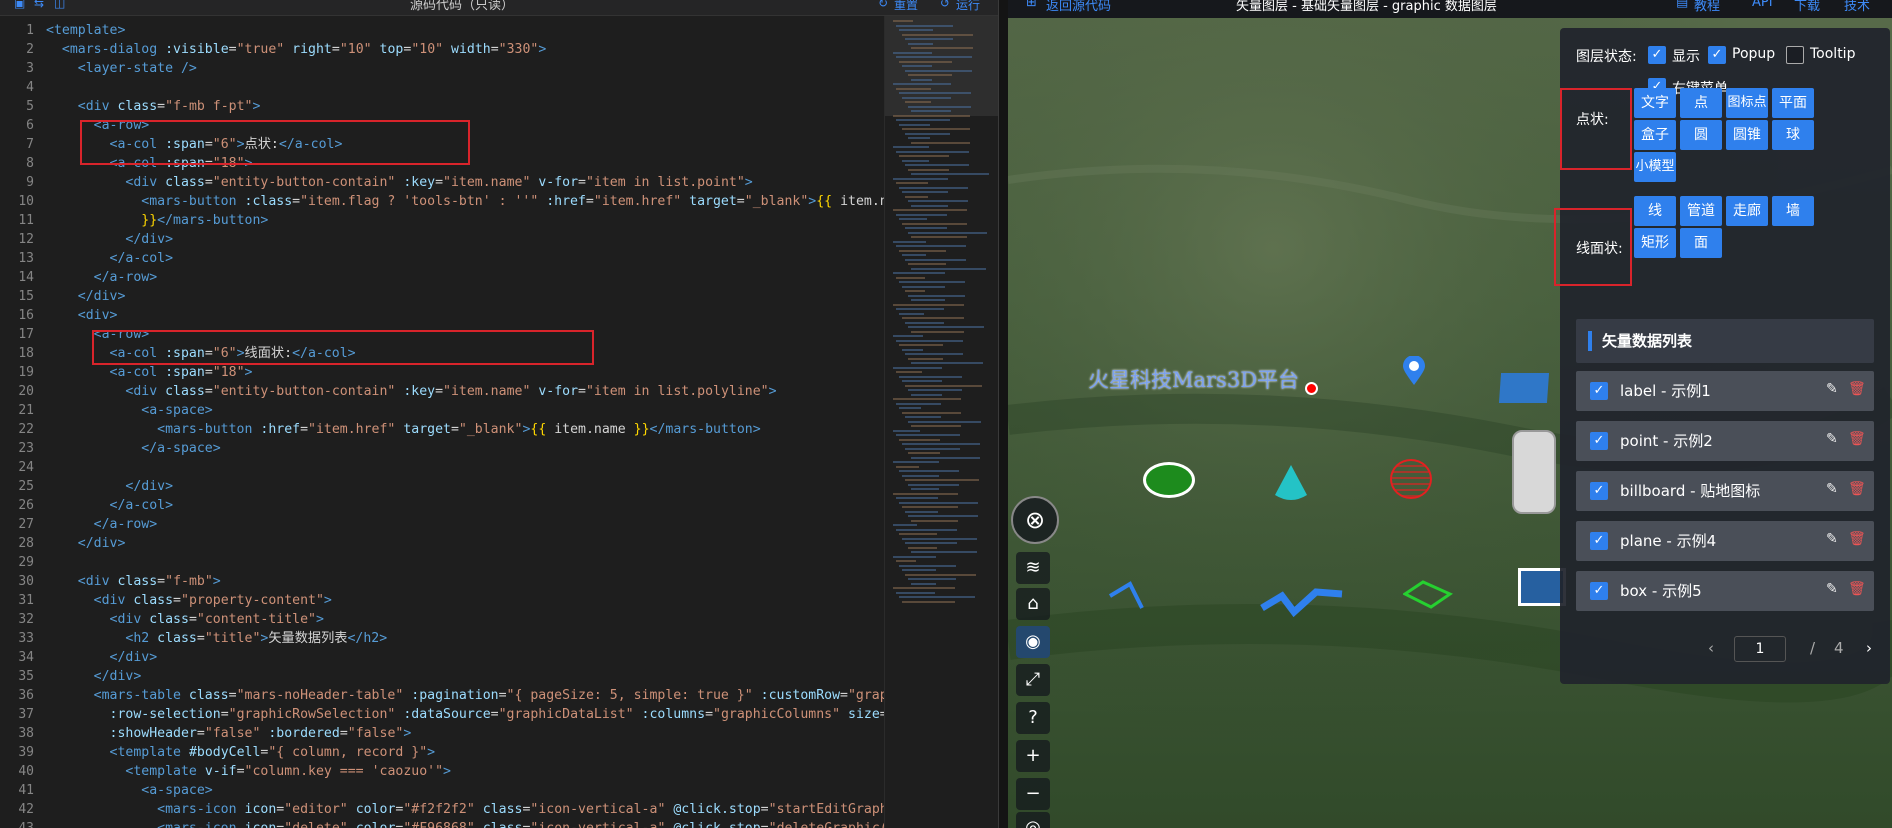 The height and width of the screenshot is (828, 1892). I want to click on split-icon: ⇆, so click(39, 5).